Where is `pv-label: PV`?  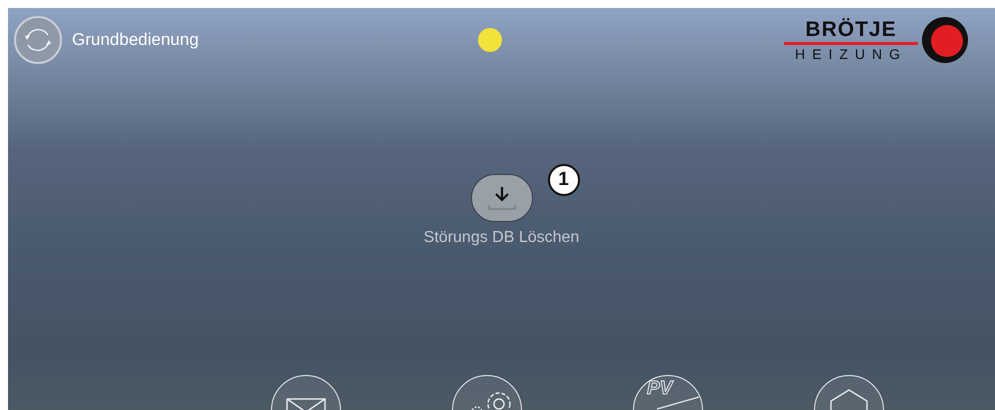
pv-label: PV is located at coordinates (659, 388).